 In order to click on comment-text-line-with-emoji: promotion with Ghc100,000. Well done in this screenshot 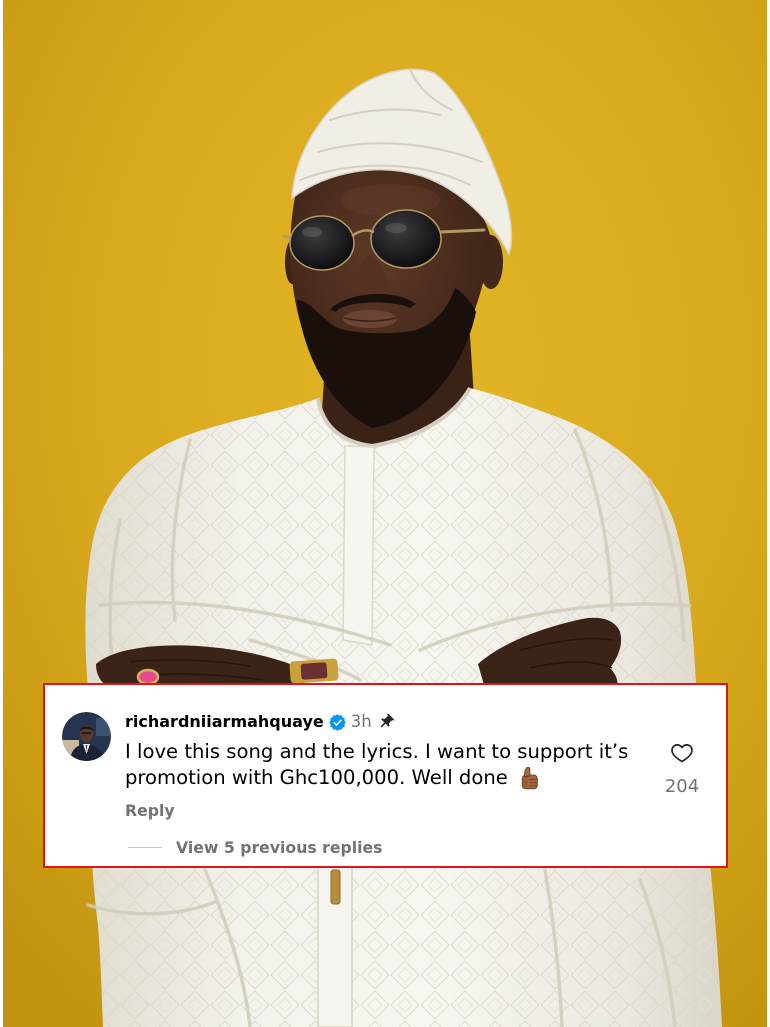, I will do `click(376, 778)`.